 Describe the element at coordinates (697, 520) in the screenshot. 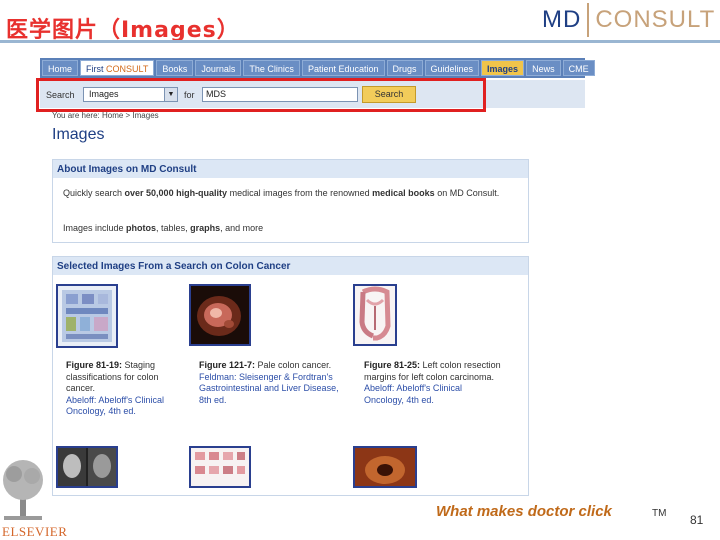

I see `page-number: 81` at that location.